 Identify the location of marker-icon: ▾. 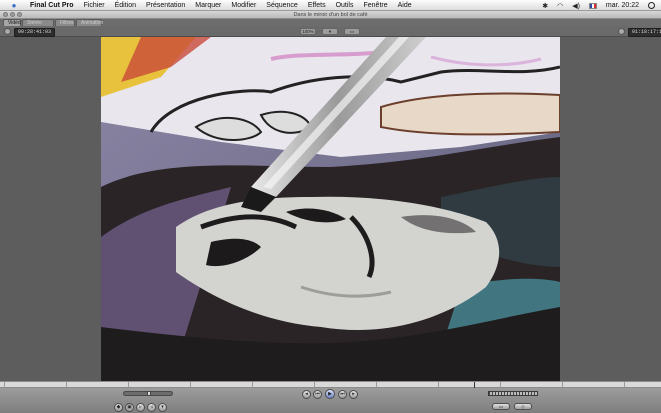
(162, 407).